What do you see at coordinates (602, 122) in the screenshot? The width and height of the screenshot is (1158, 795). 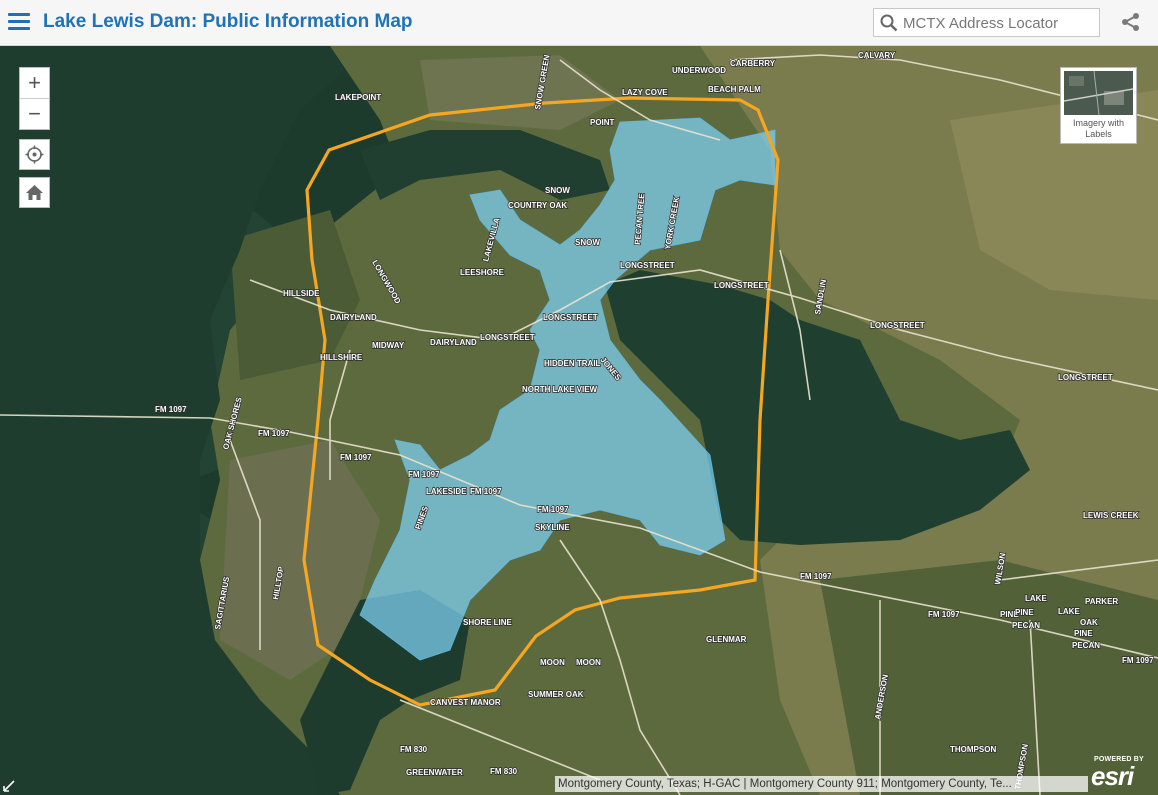 I see `svg-text: POINT` at bounding box center [602, 122].